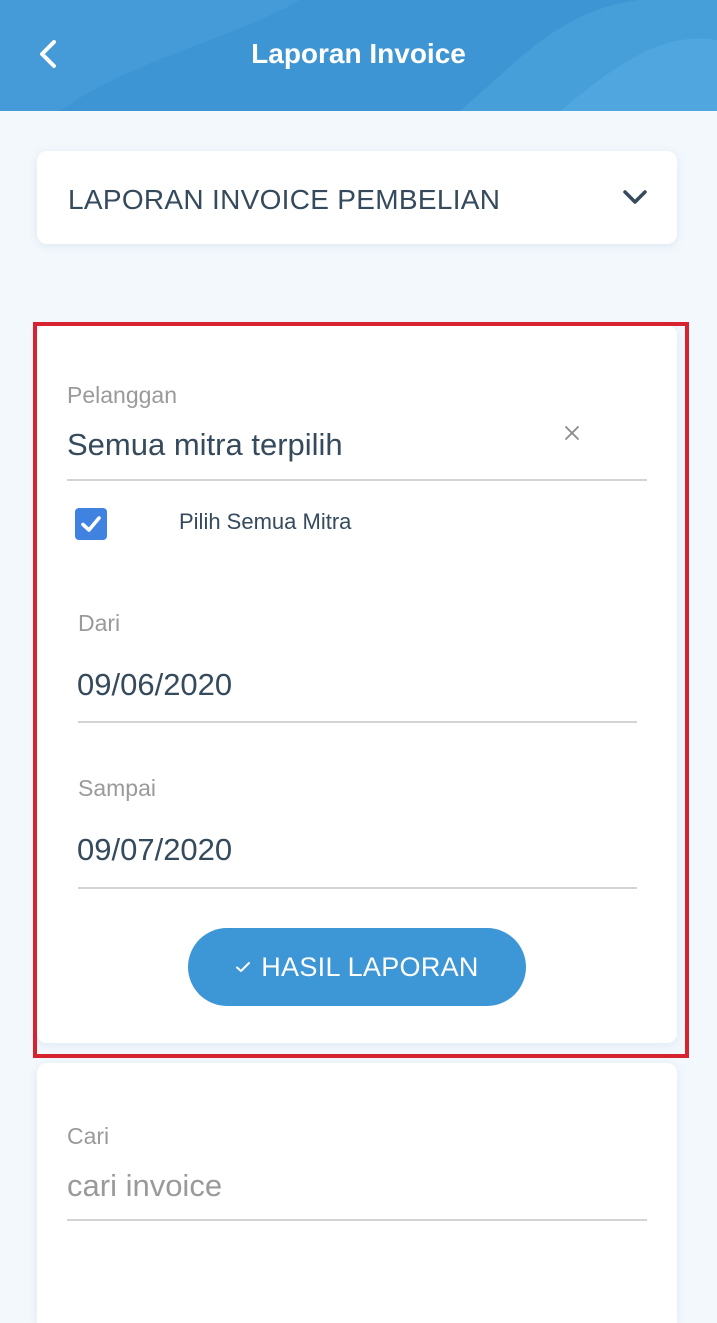 Image resolution: width=717 pixels, height=1323 pixels. I want to click on search-underline, so click(357, 1220).